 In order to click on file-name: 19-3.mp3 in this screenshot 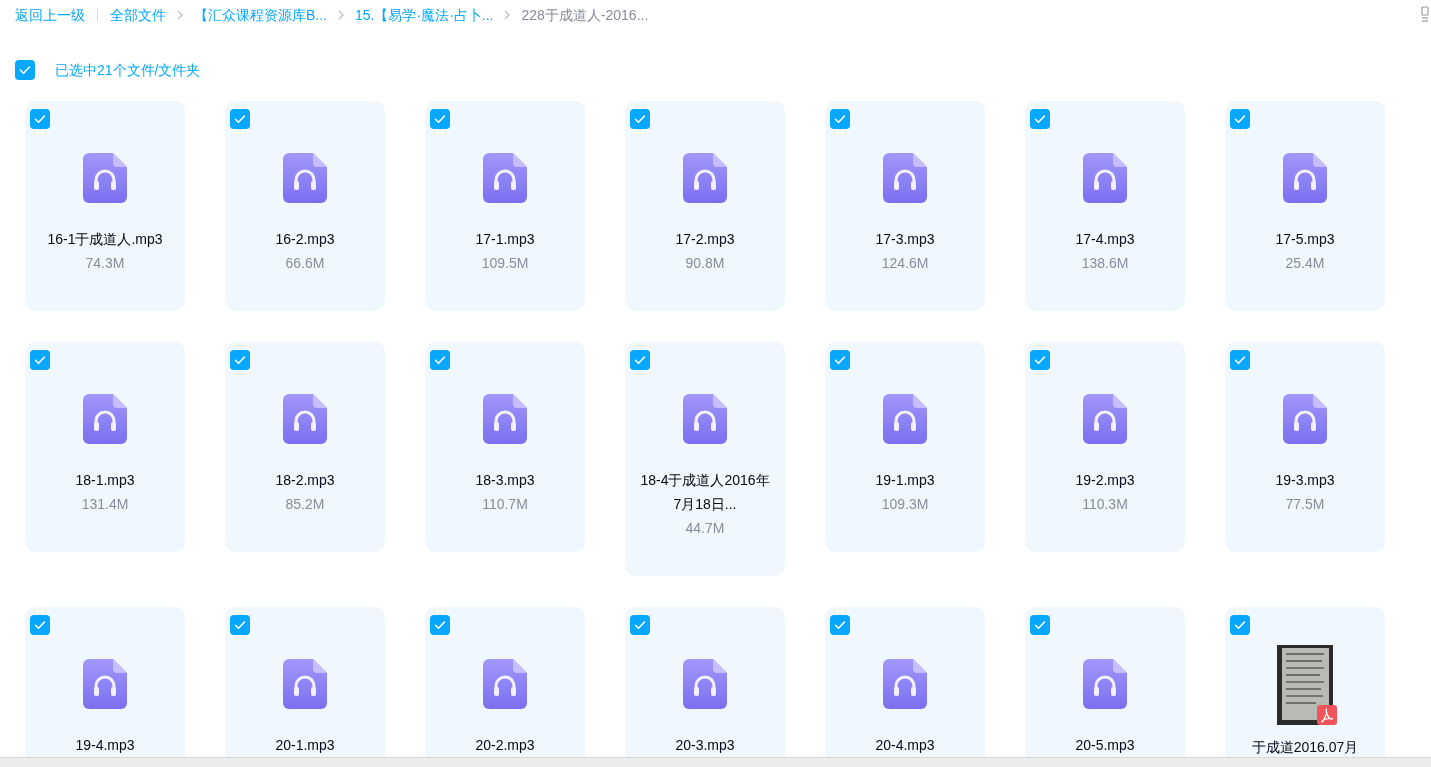, I will do `click(1305, 480)`.